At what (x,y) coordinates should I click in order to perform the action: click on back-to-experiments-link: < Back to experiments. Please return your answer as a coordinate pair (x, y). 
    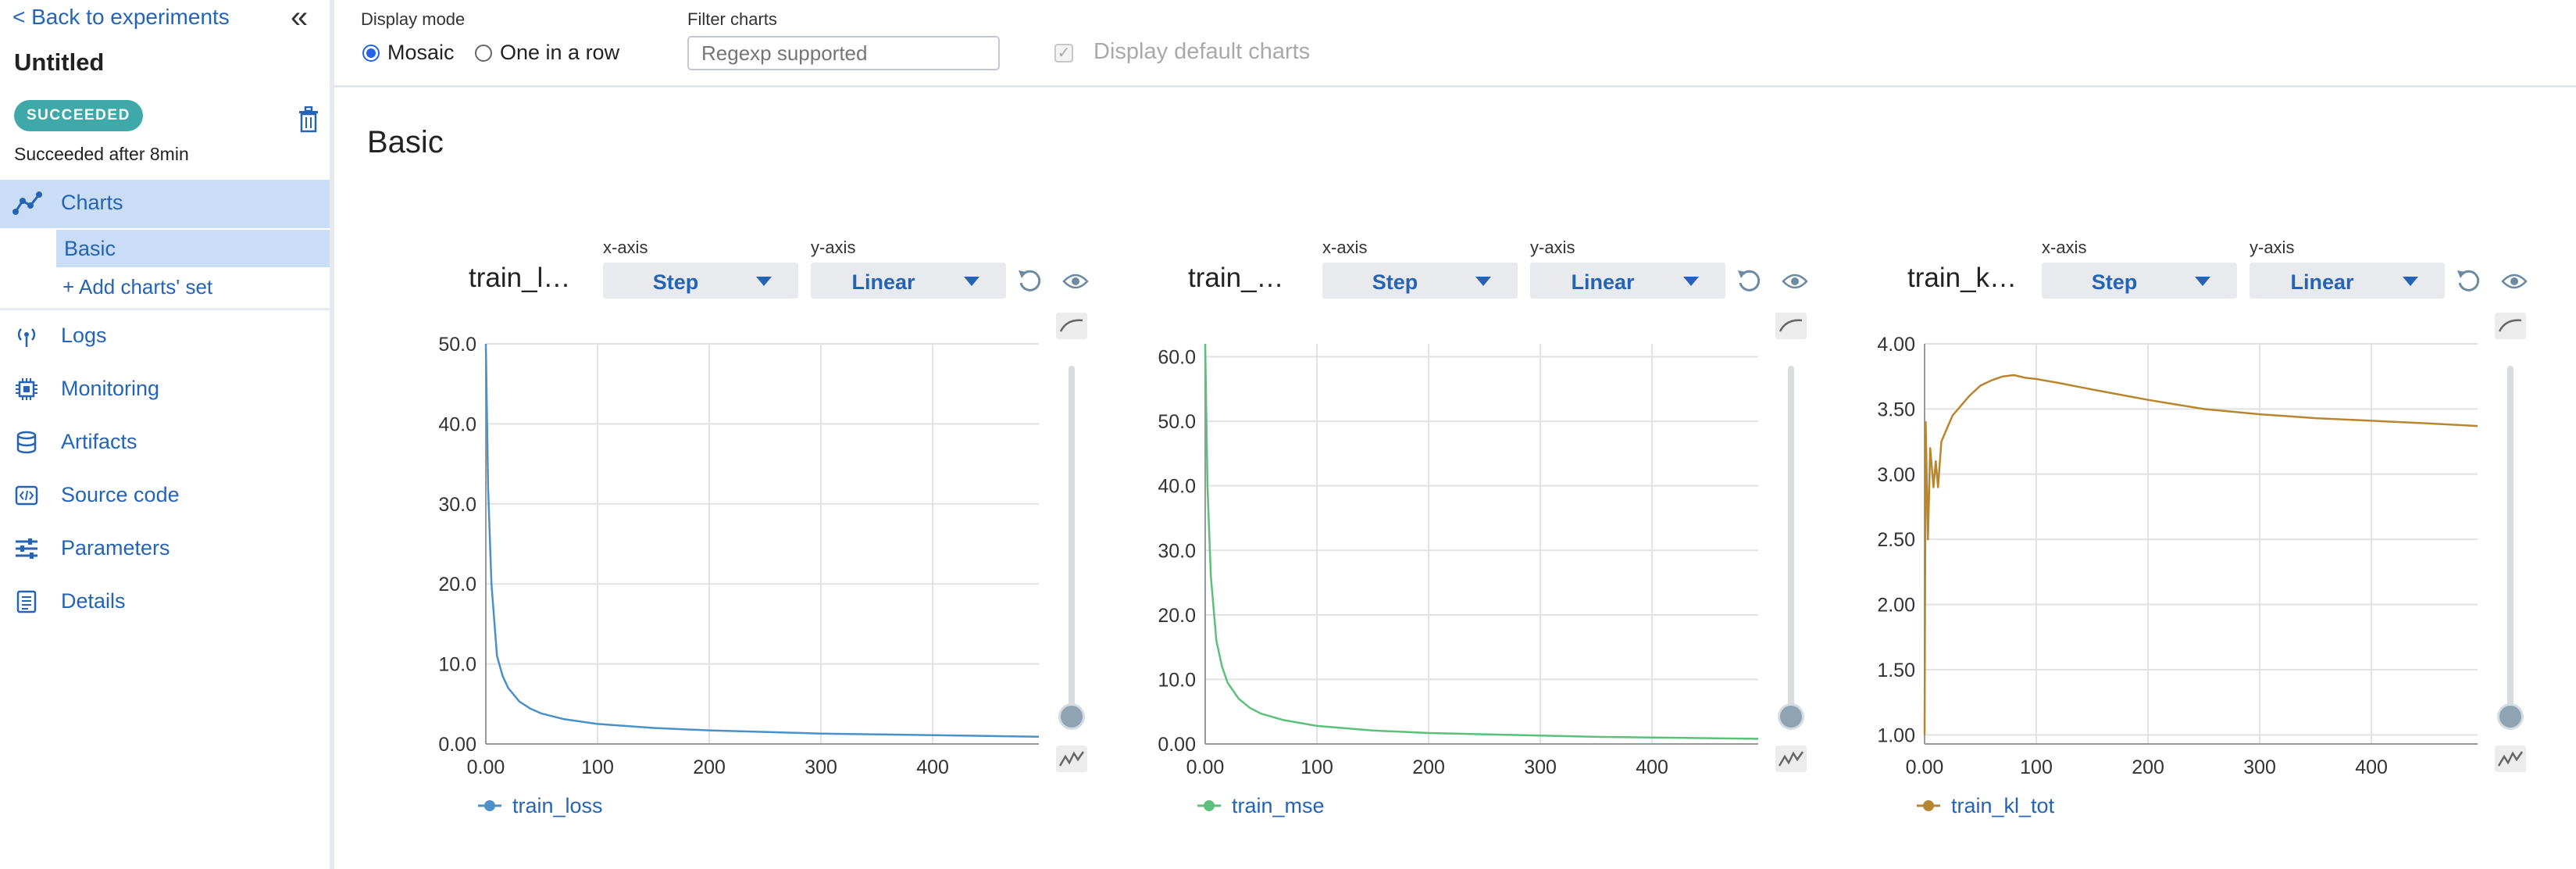
    Looking at the image, I should click on (121, 17).